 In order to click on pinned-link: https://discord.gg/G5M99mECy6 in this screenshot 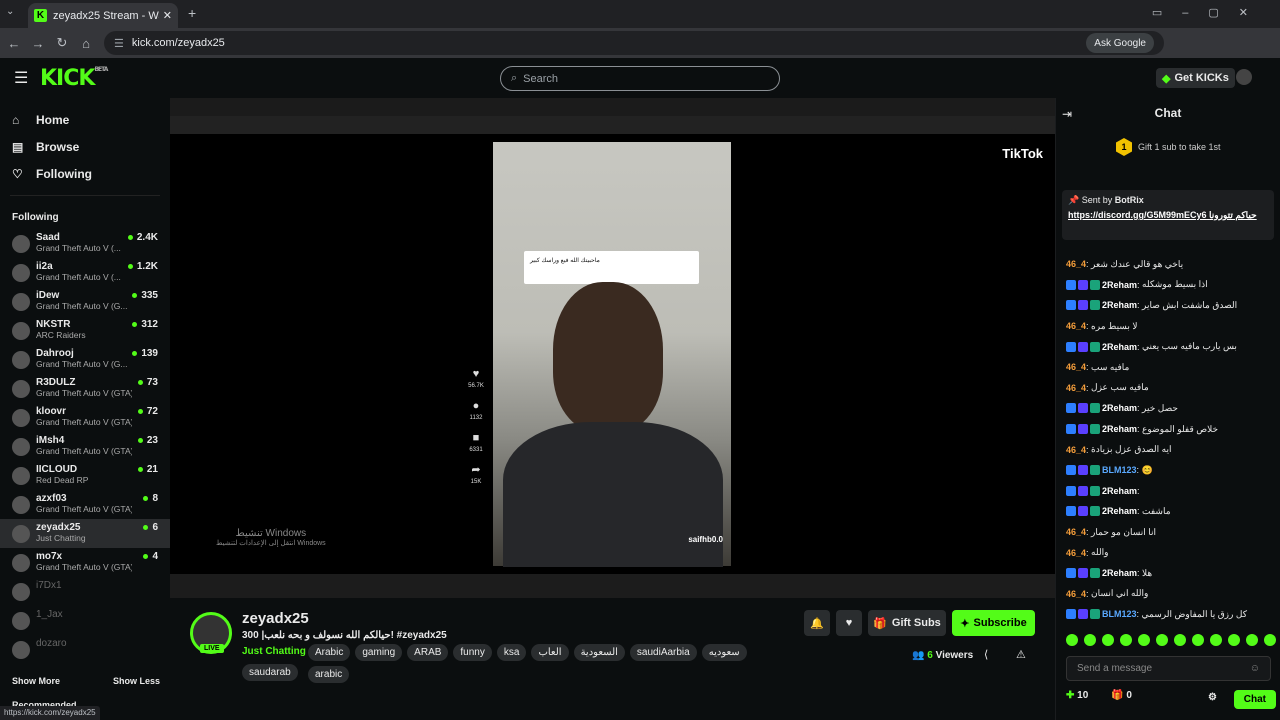, I will do `click(1137, 215)`.